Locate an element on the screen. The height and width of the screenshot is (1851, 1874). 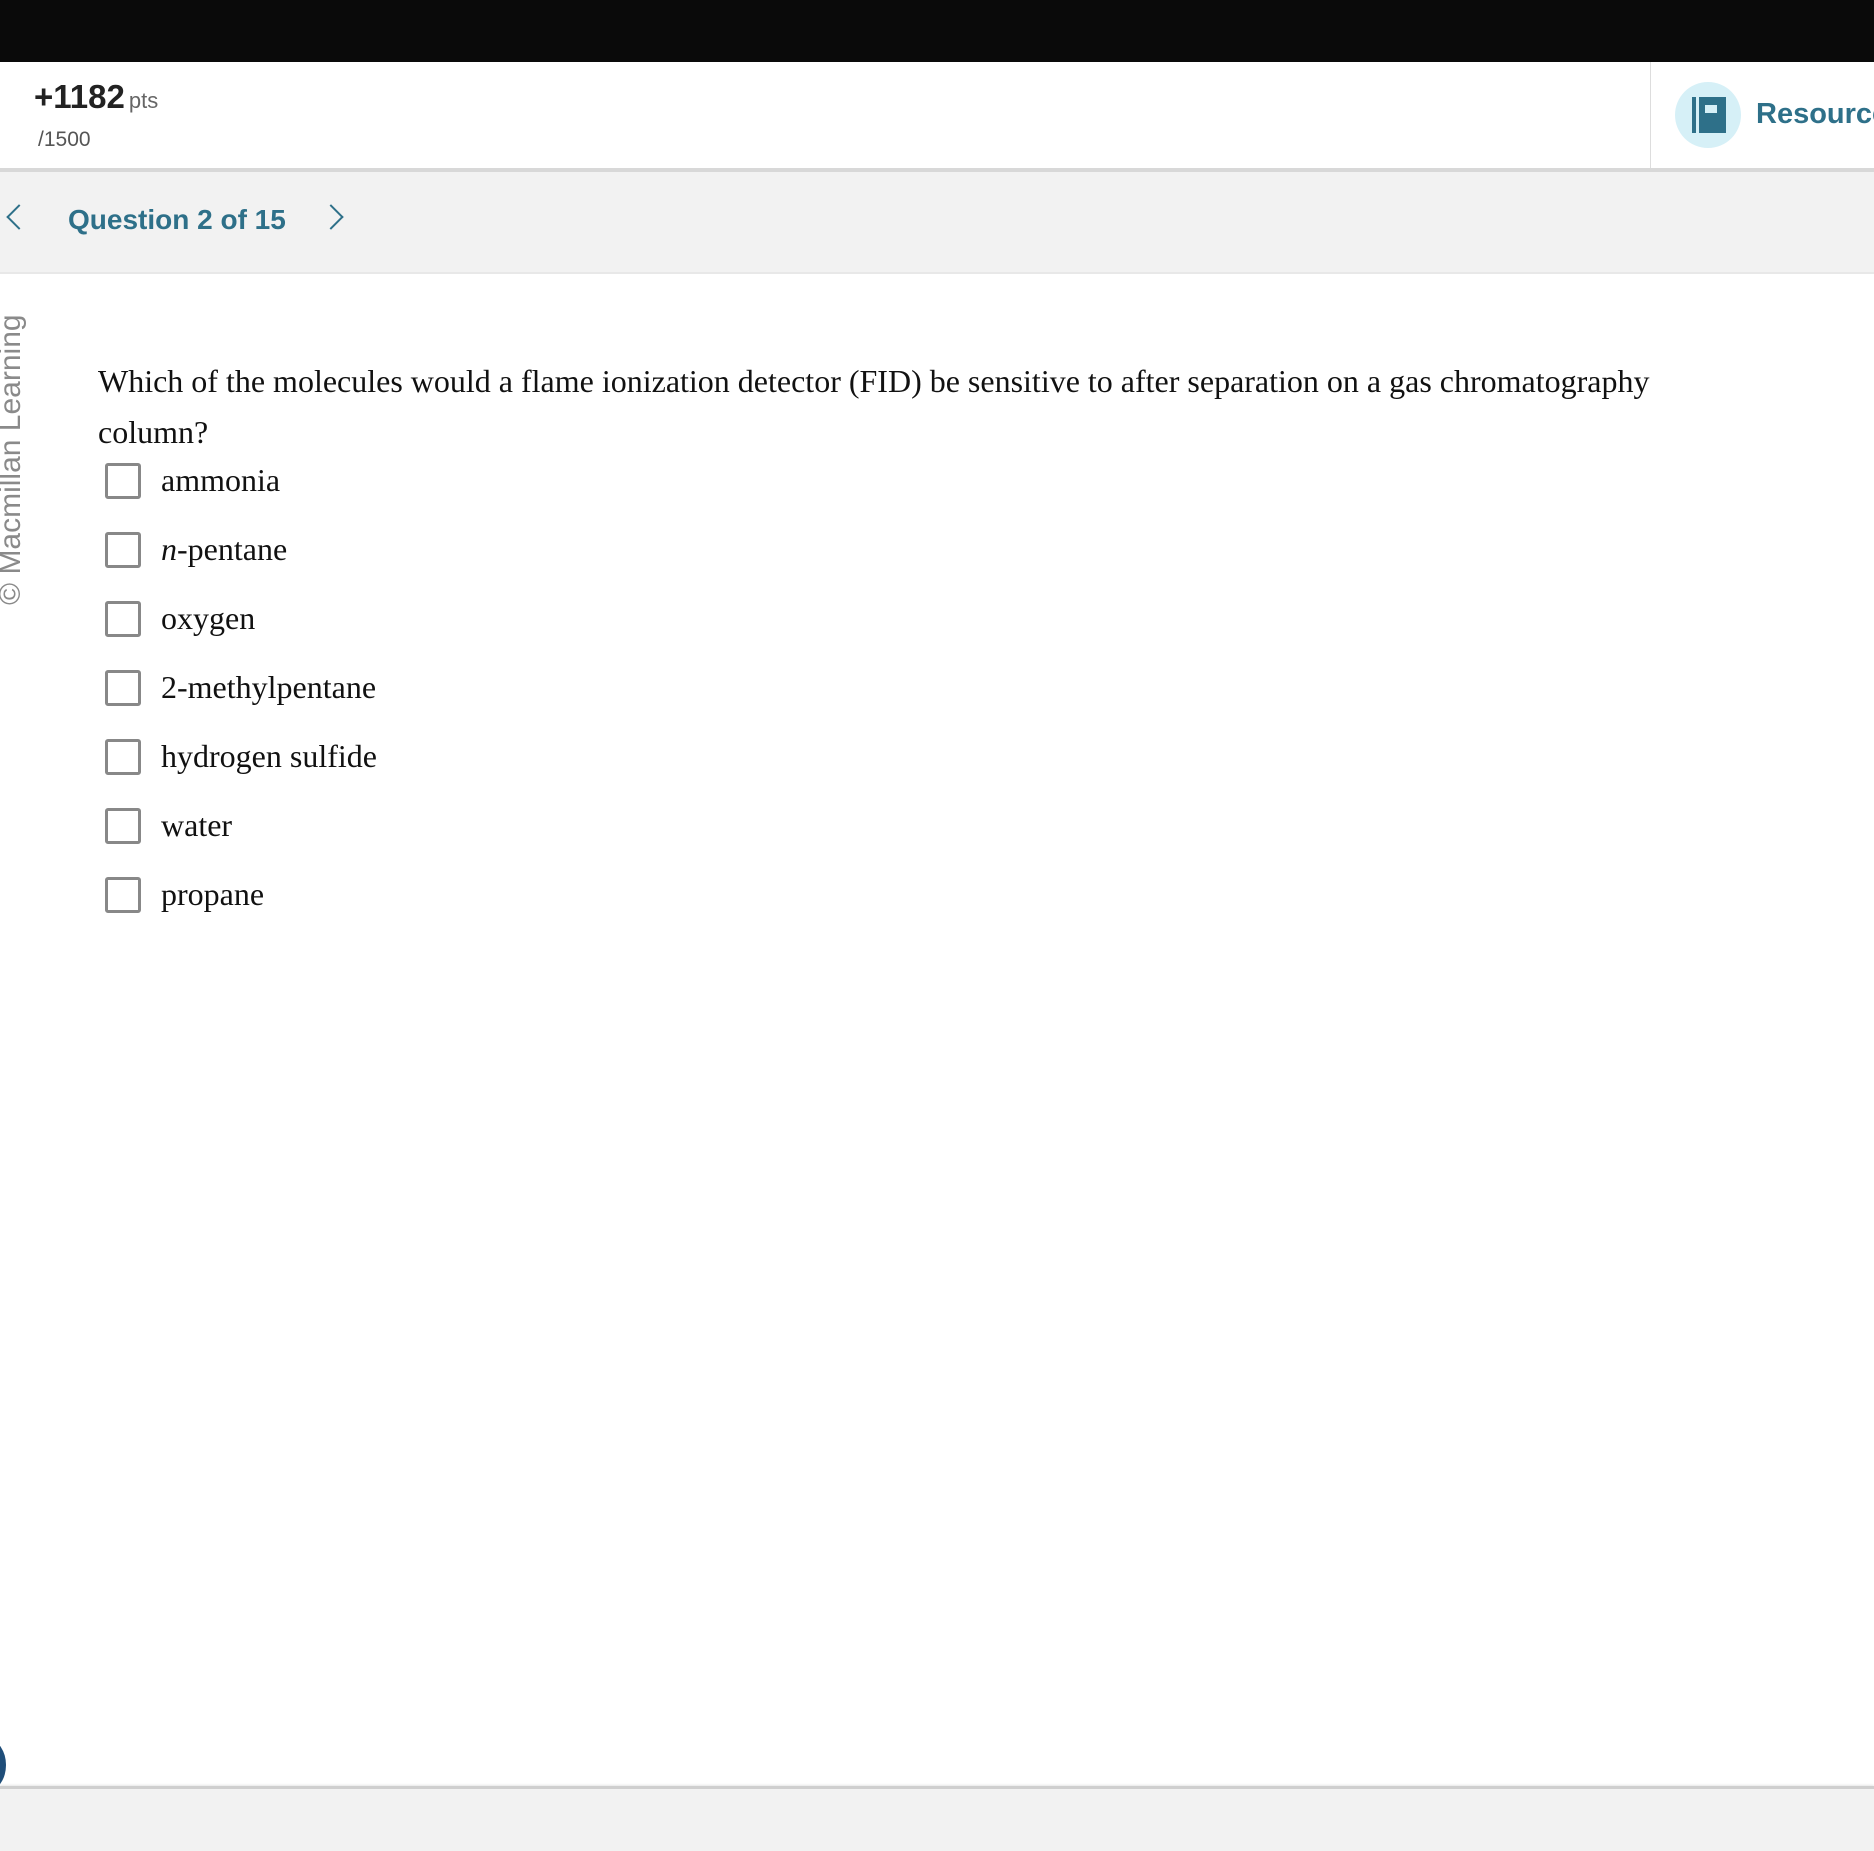
choice-label: oxygen is located at coordinates (208, 618).